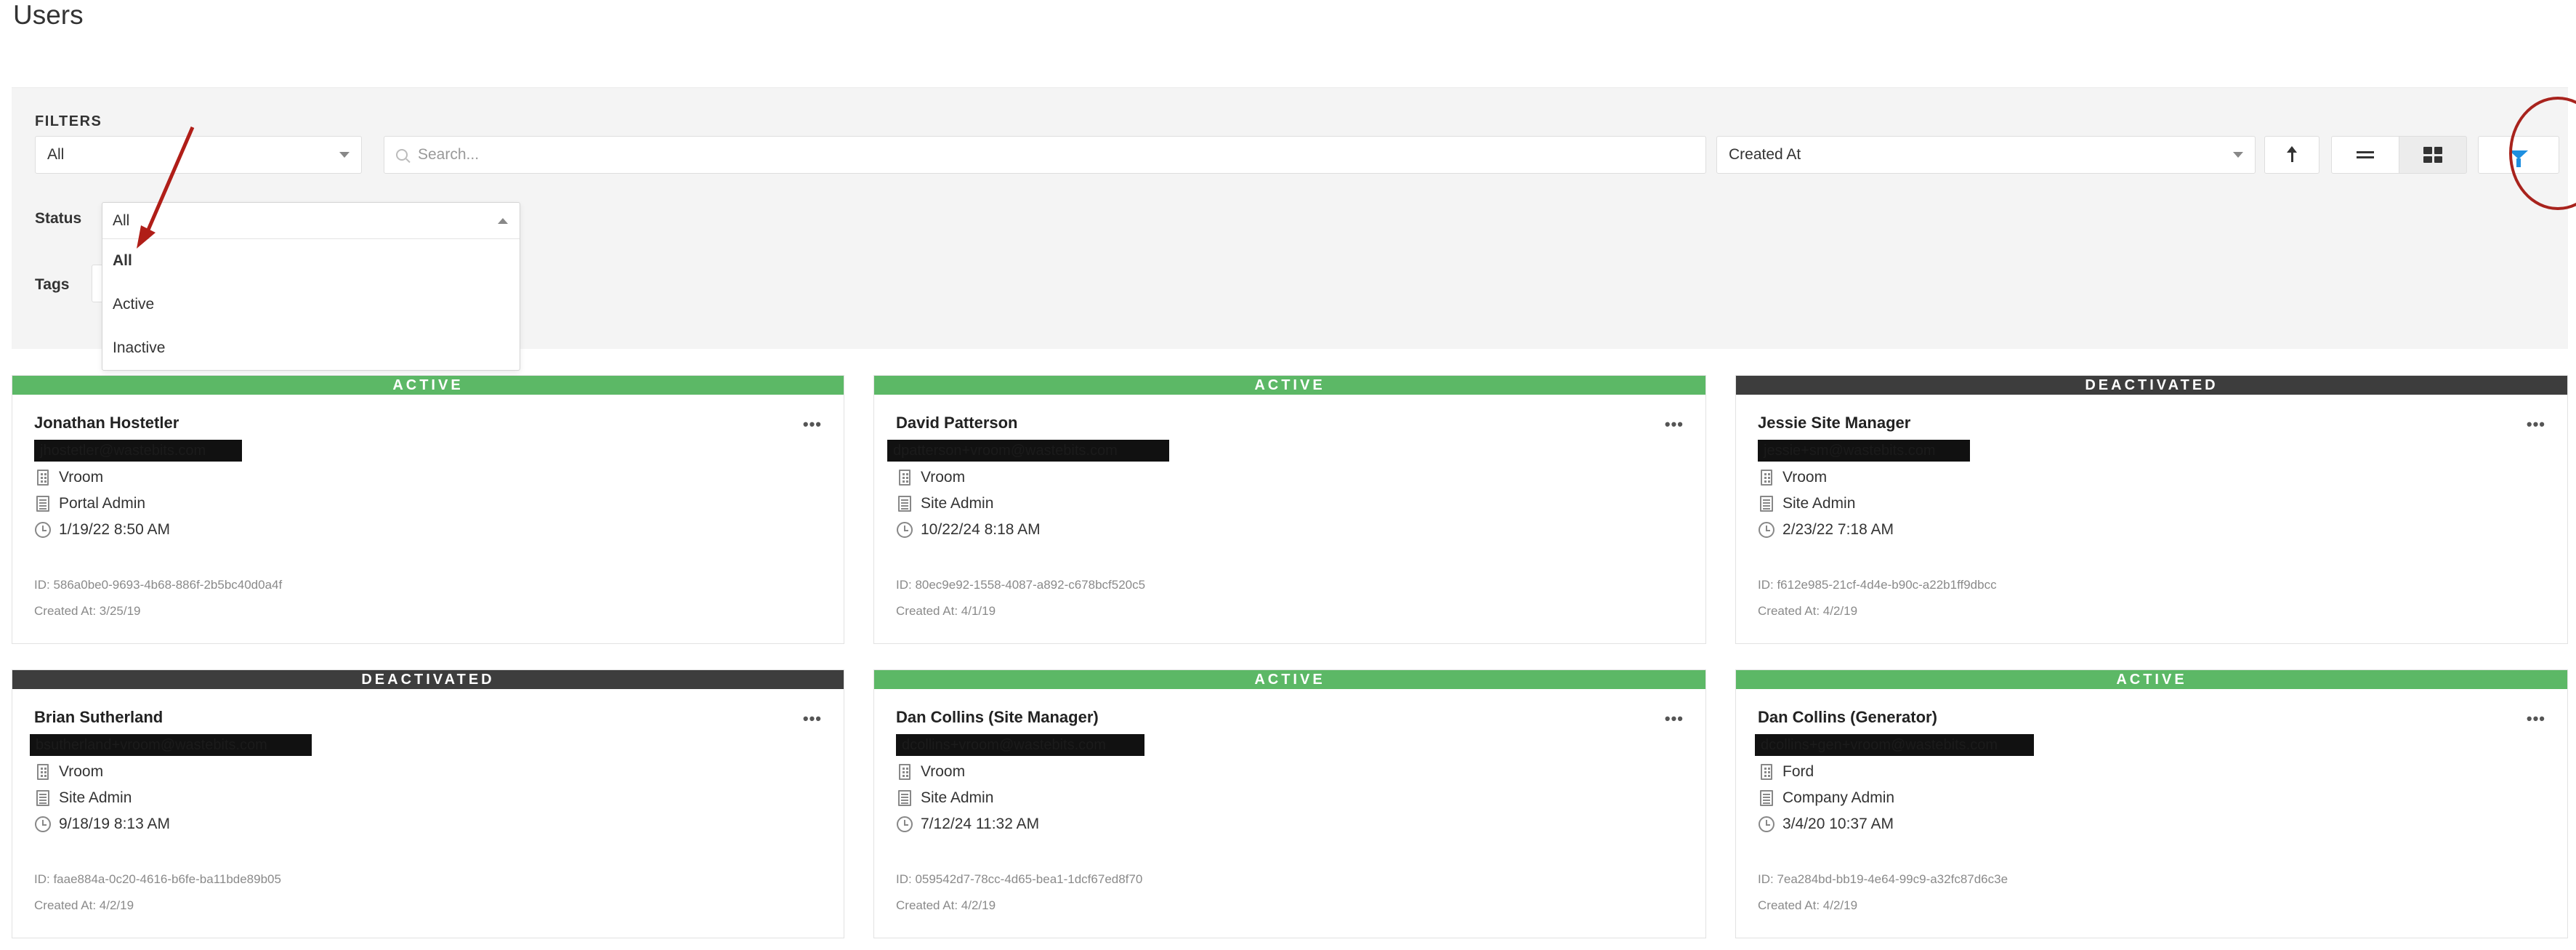 The height and width of the screenshot is (950, 2576). I want to click on user-email: dcollins+vroom@wastebits.com, so click(1020, 745).